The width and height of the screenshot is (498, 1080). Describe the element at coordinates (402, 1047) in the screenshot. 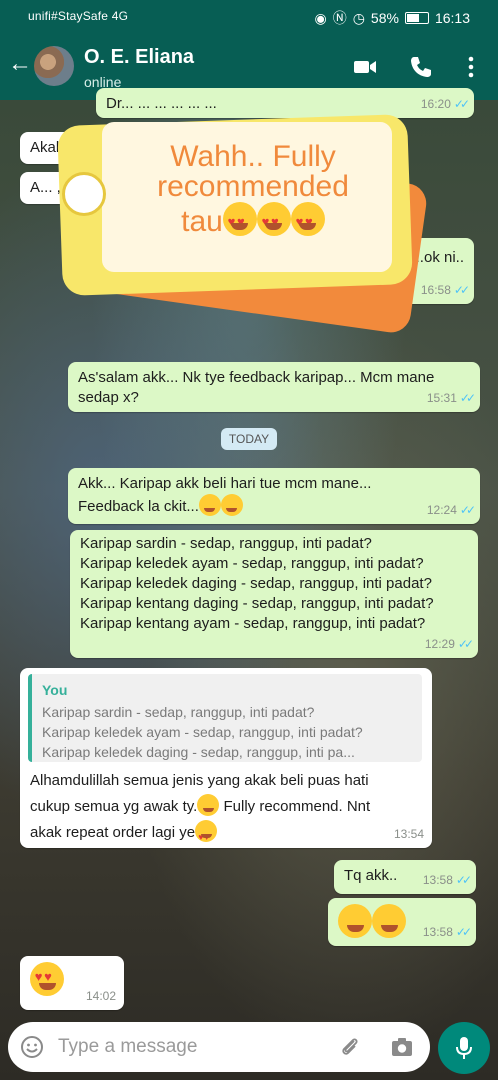

I see `camera-icon` at that location.